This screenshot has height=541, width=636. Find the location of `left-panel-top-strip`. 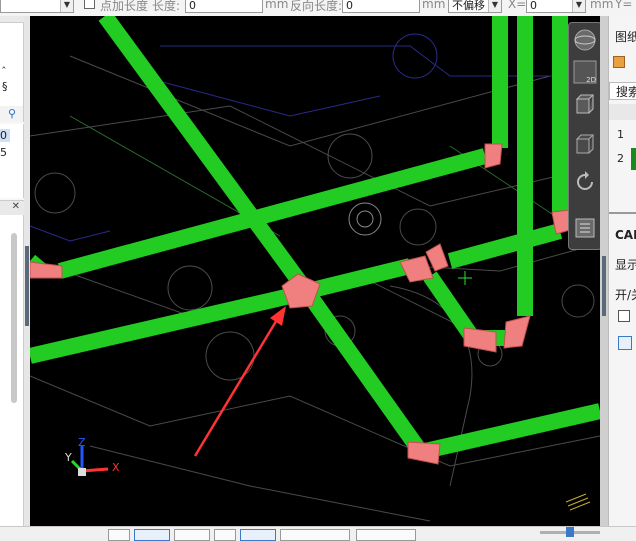

left-panel-top-strip is located at coordinates (12, 19).